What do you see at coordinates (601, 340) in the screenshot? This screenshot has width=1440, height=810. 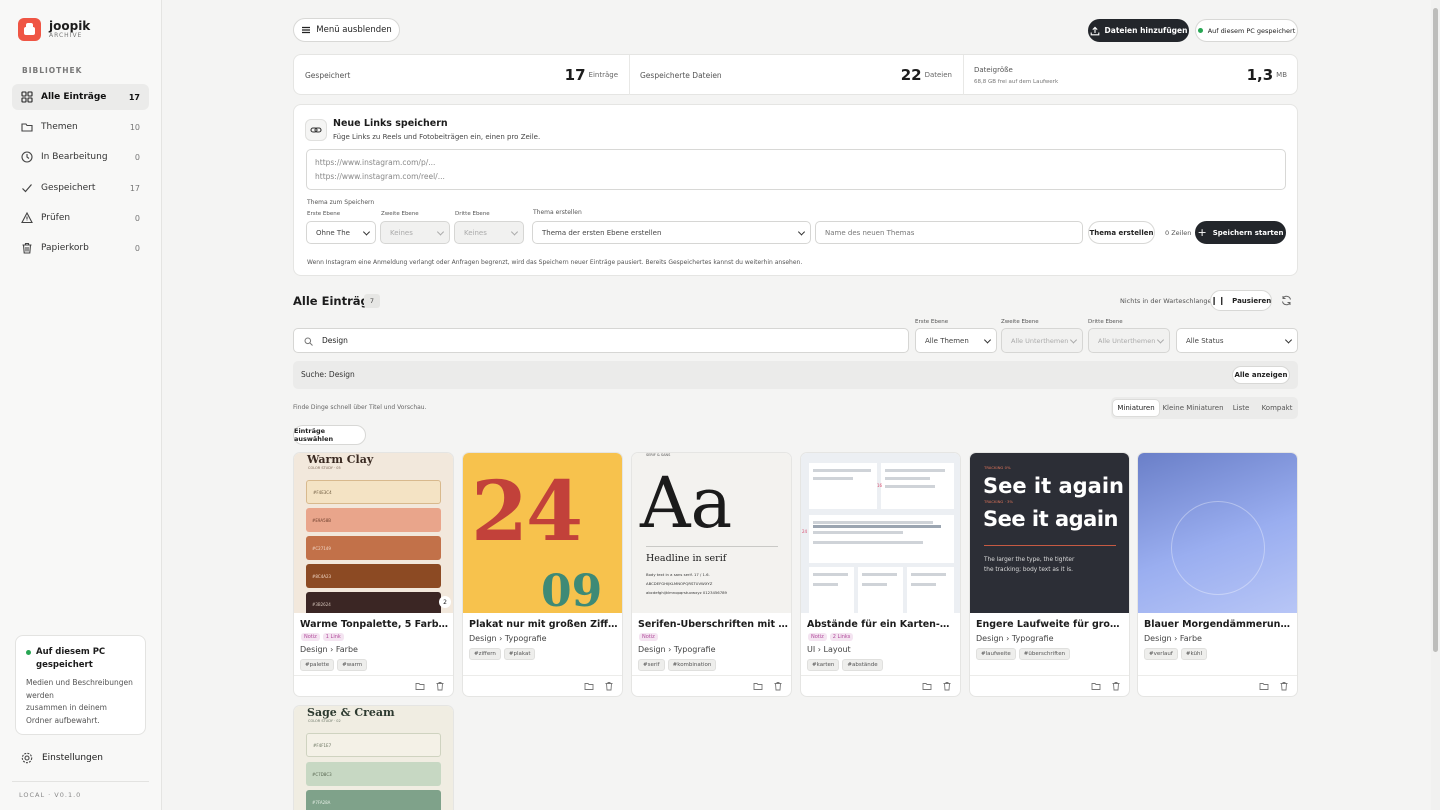 I see `search-input: Design` at bounding box center [601, 340].